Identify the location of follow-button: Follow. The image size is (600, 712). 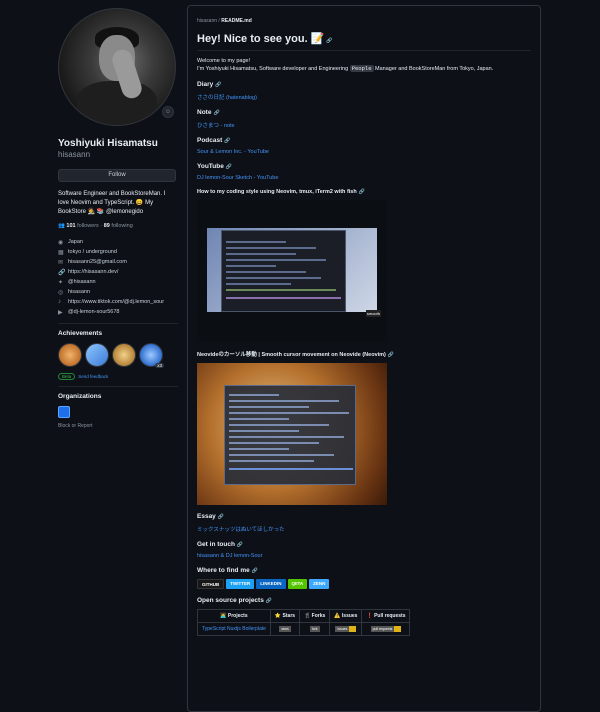
(117, 175).